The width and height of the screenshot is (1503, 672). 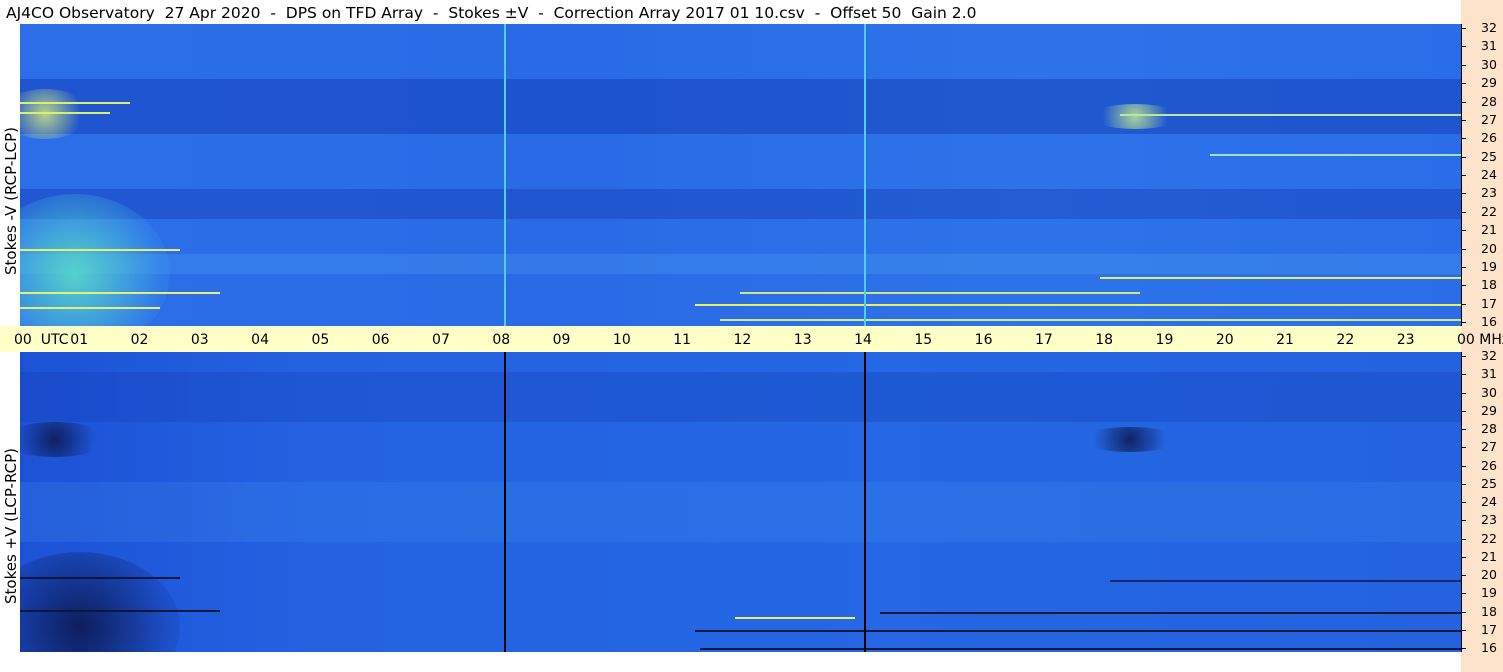 I want to click on time-tick-label: 19, so click(x=1164, y=340).